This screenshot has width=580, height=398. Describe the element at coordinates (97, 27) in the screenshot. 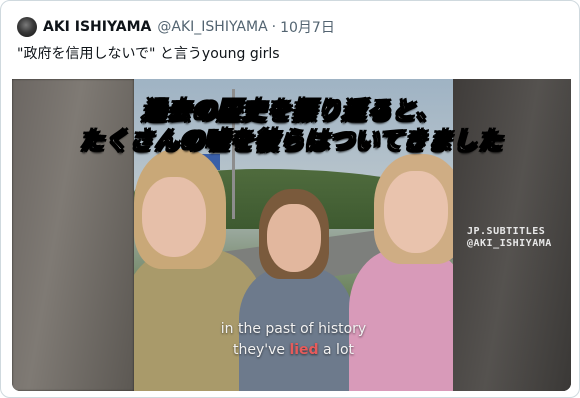

I see `author-name: AKI ISHIYAMA` at that location.